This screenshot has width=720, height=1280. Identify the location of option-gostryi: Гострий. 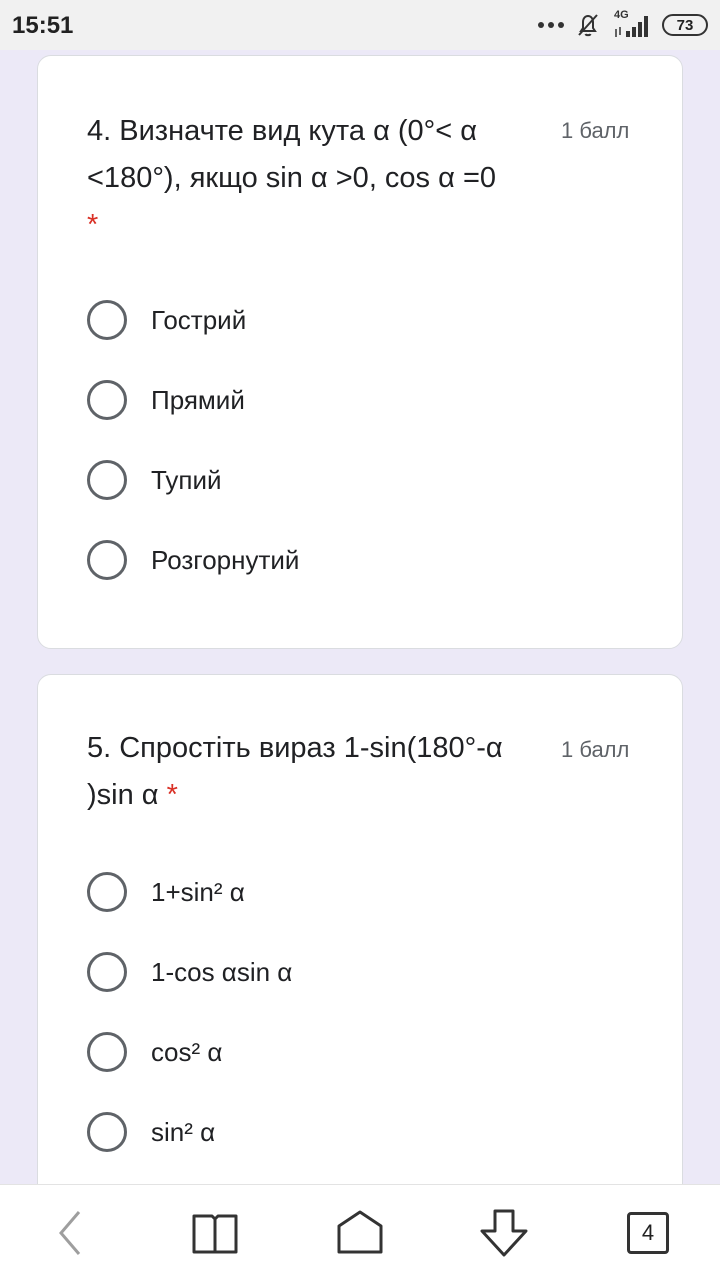
(166, 320).